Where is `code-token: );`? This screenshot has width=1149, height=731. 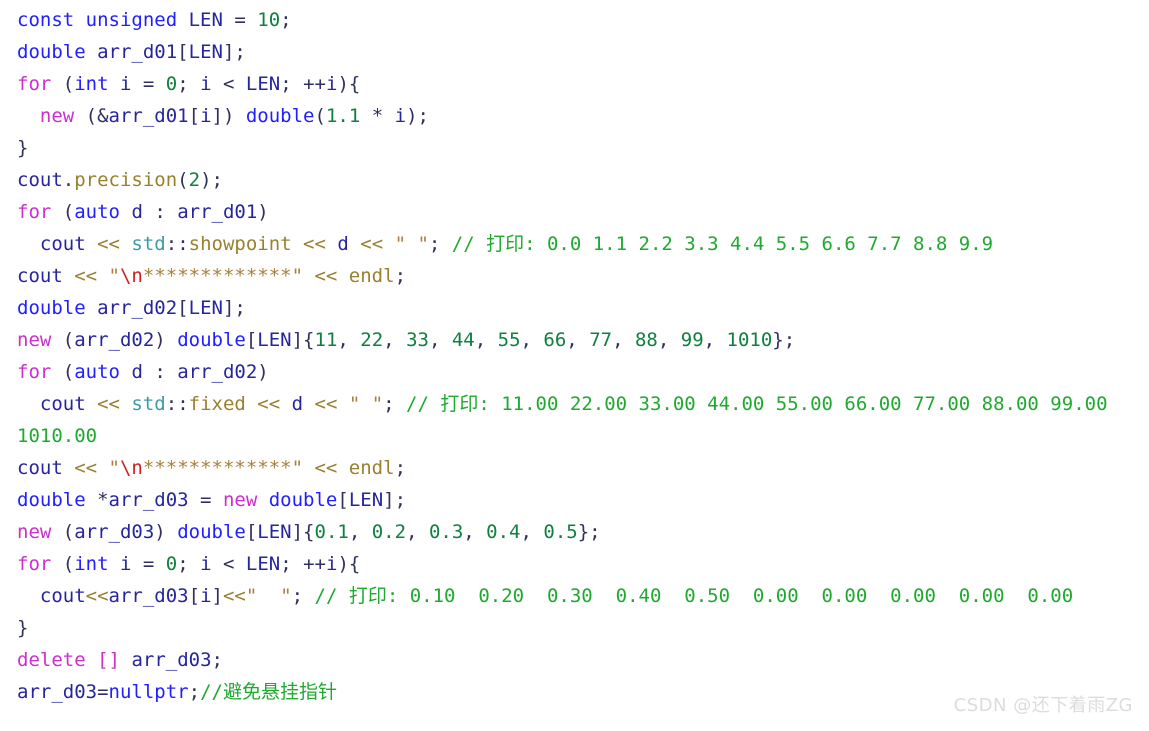 code-token: ); is located at coordinates (211, 180).